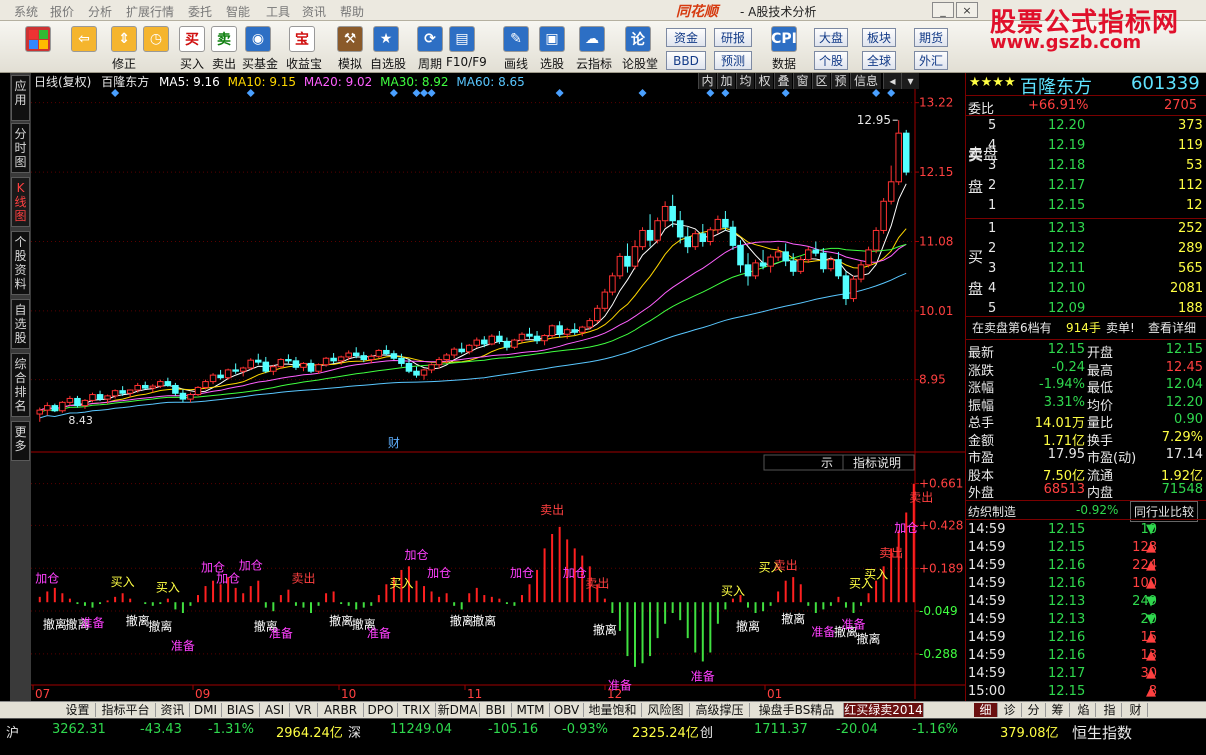 The image size is (1206, 755). What do you see at coordinates (26, 11) in the screenshot?
I see `menu-item-0: 系统` at bounding box center [26, 11].